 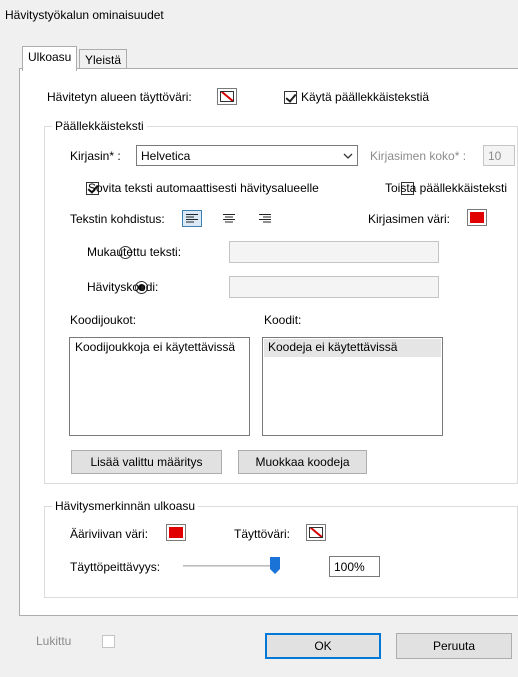 I want to click on mark-appearance-group-title: Hävitysmerkinnän ulkoasu, so click(x=125, y=506).